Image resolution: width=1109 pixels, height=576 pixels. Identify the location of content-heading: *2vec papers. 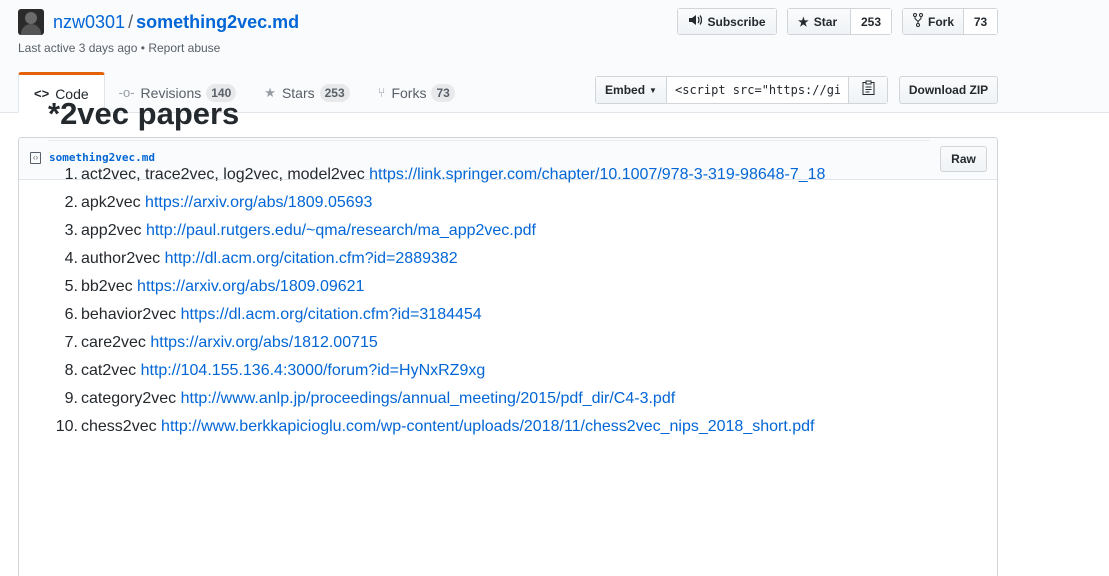
(489, 118).